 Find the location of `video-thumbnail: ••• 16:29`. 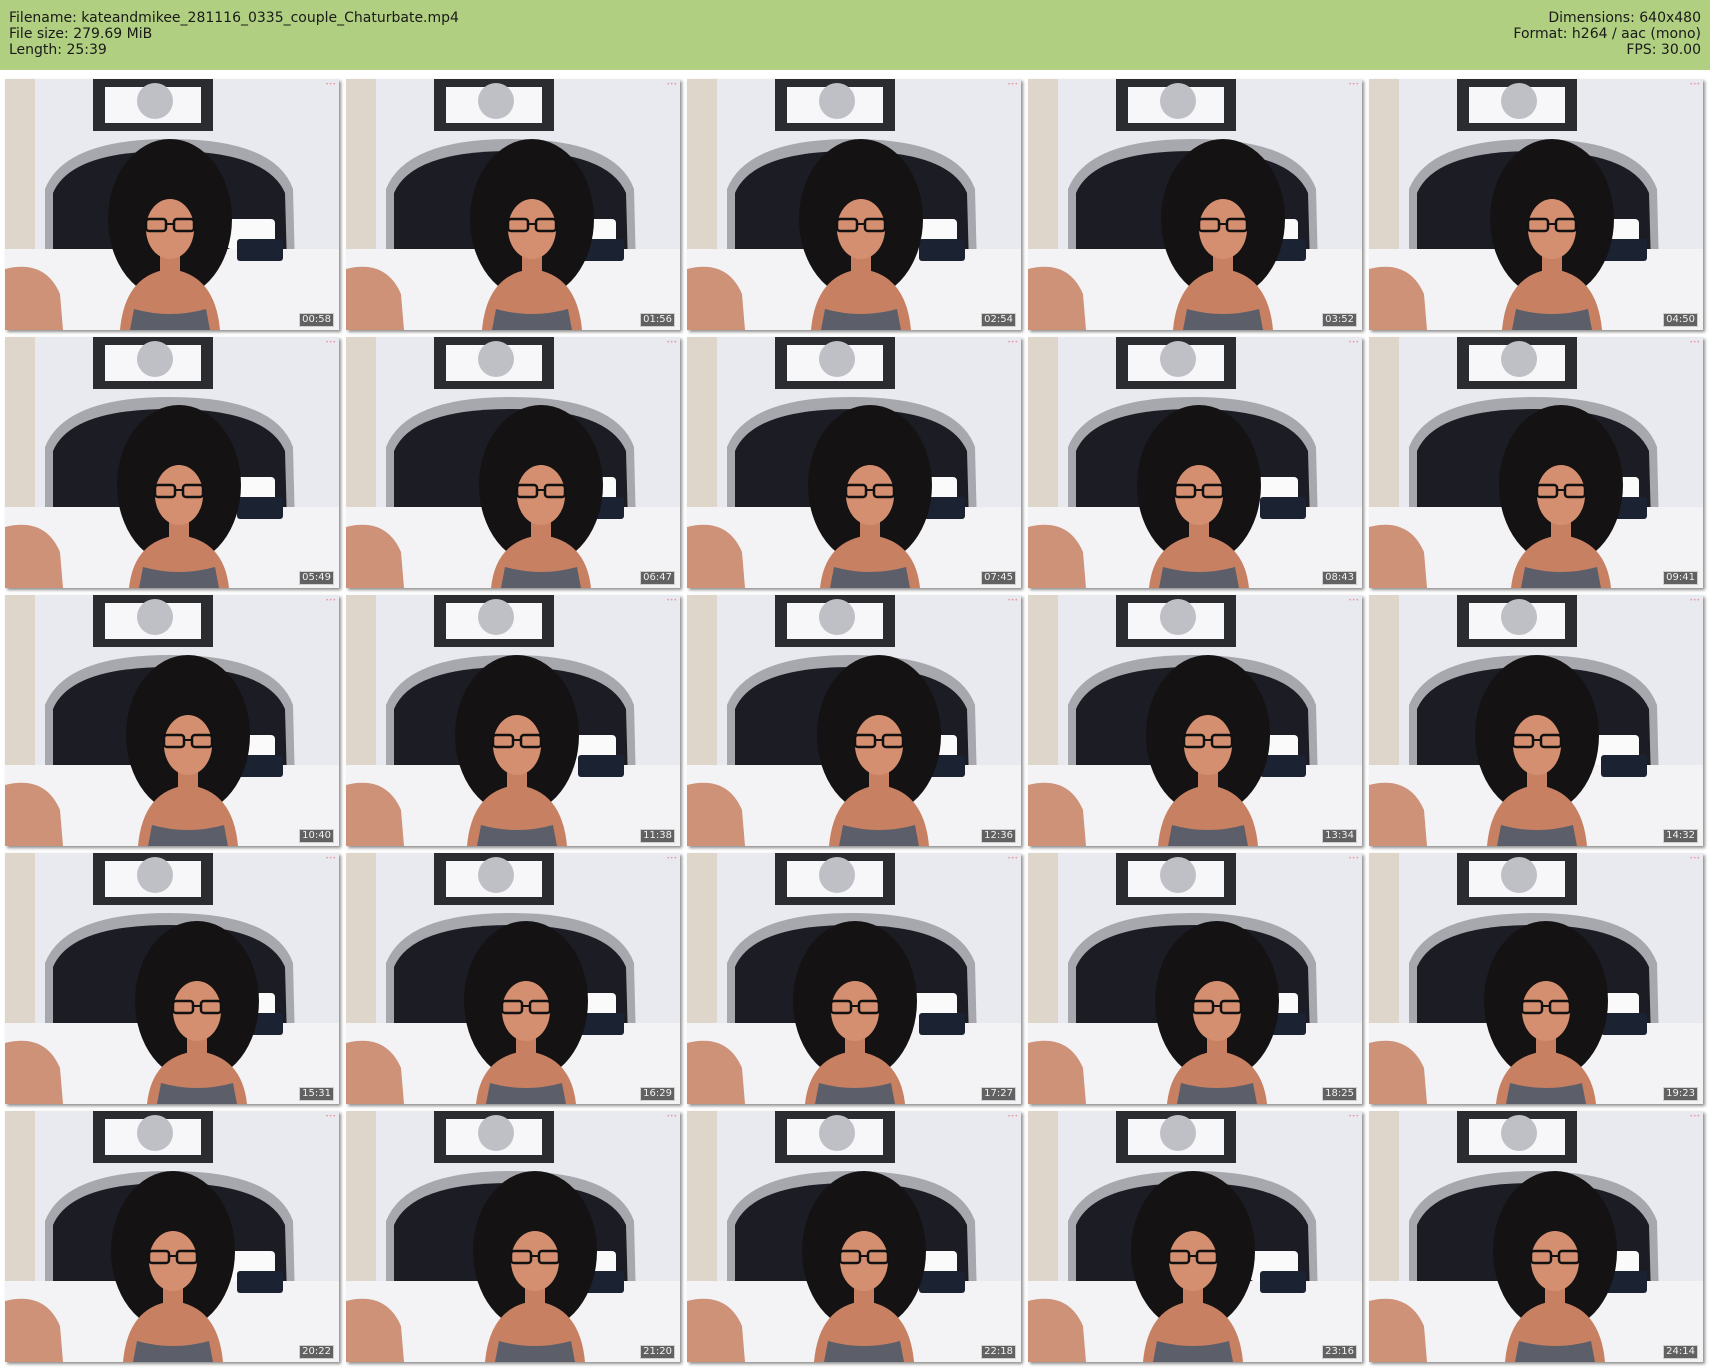

video-thumbnail: ••• 16:29 is located at coordinates (513, 978).